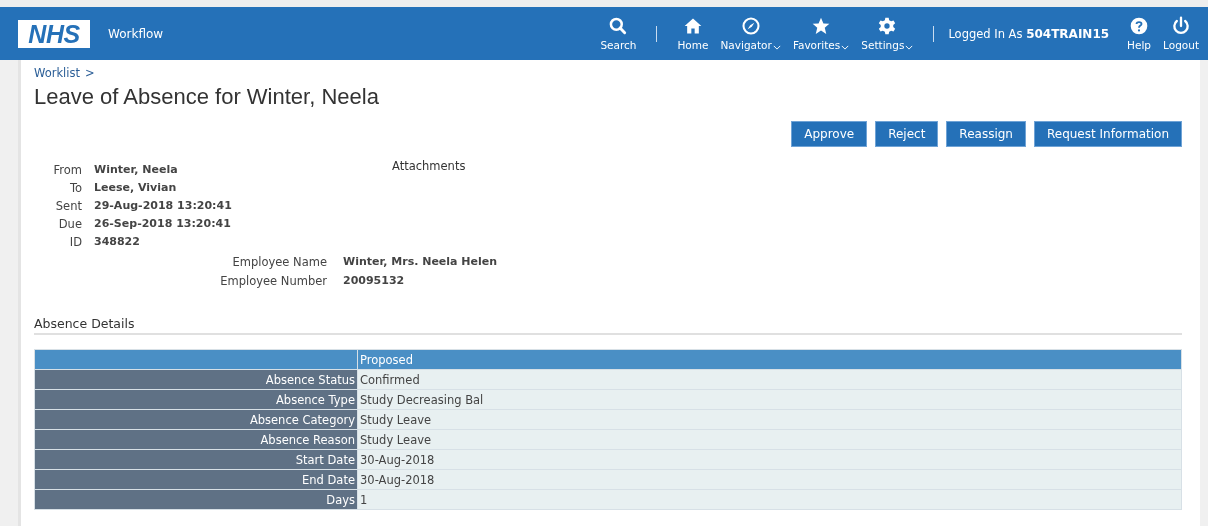 Image resolution: width=1208 pixels, height=526 pixels. I want to click on field-value: Winter, Neela, so click(136, 170).